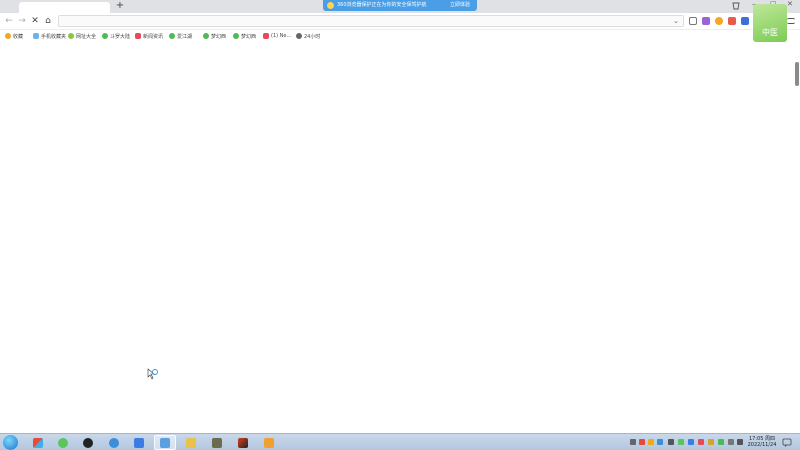 Image resolution: width=800 pixels, height=450 pixels. I want to click on media-icon, so click(243, 442).